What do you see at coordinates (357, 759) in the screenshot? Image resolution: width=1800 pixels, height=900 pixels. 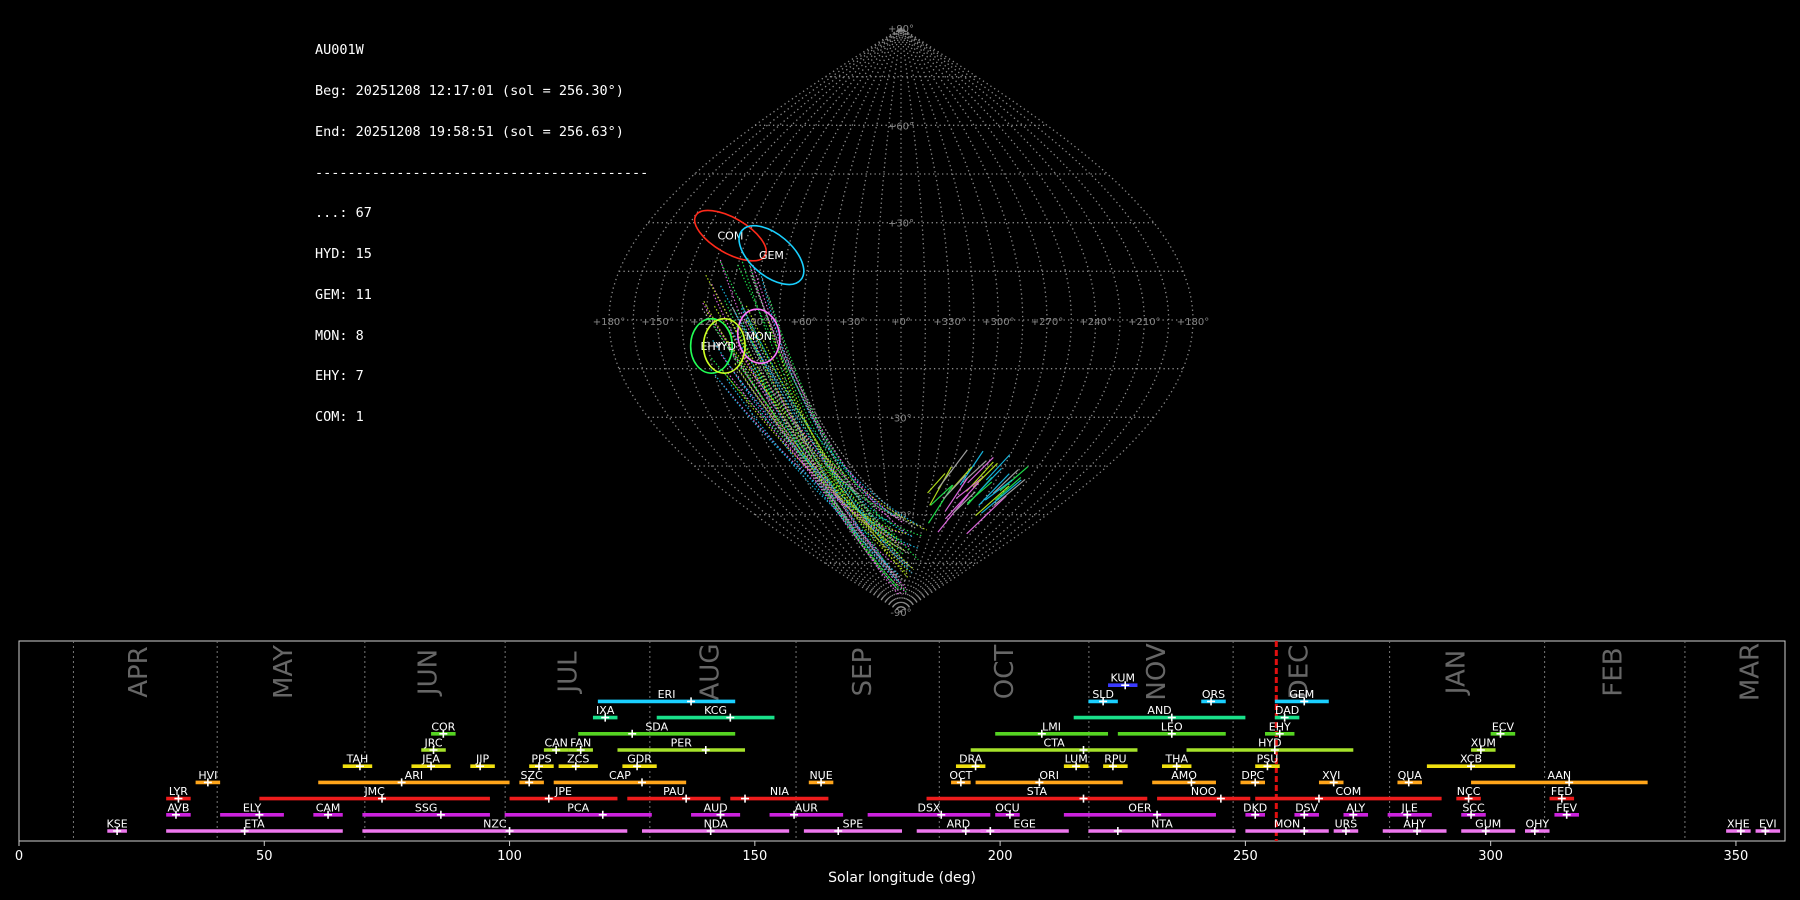 I see `shower-label: TAH` at bounding box center [357, 759].